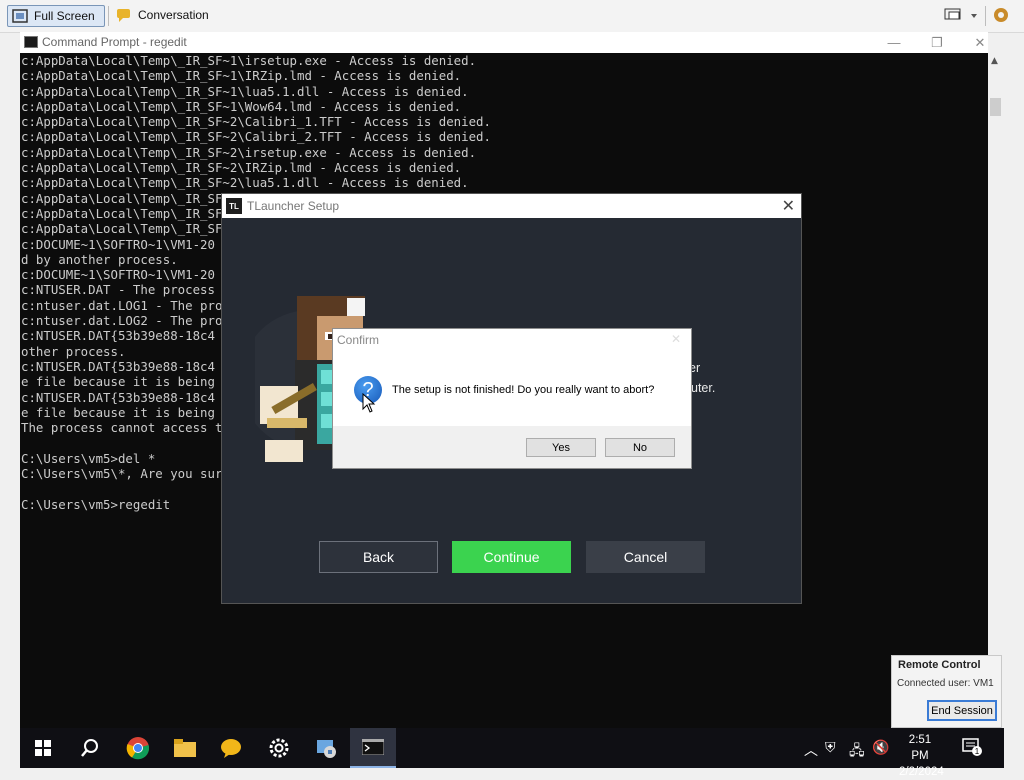  What do you see at coordinates (358, 340) in the screenshot?
I see `confirm-title: Confirm` at bounding box center [358, 340].